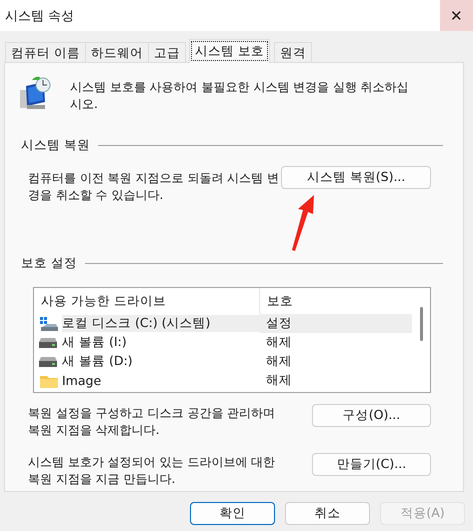 The height and width of the screenshot is (531, 473). What do you see at coordinates (116, 52) in the screenshot?
I see `tab: 하드웨어` at bounding box center [116, 52].